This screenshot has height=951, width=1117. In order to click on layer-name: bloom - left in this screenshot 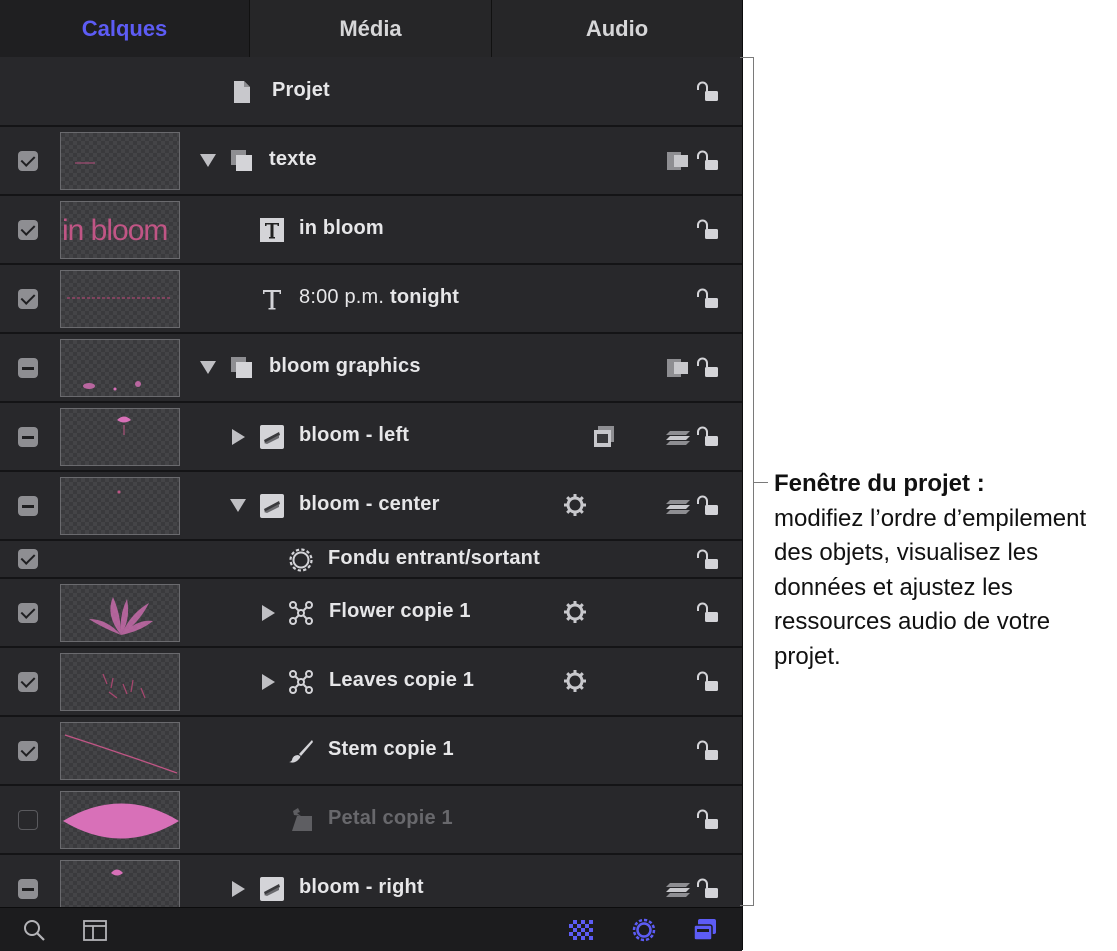, I will do `click(354, 435)`.